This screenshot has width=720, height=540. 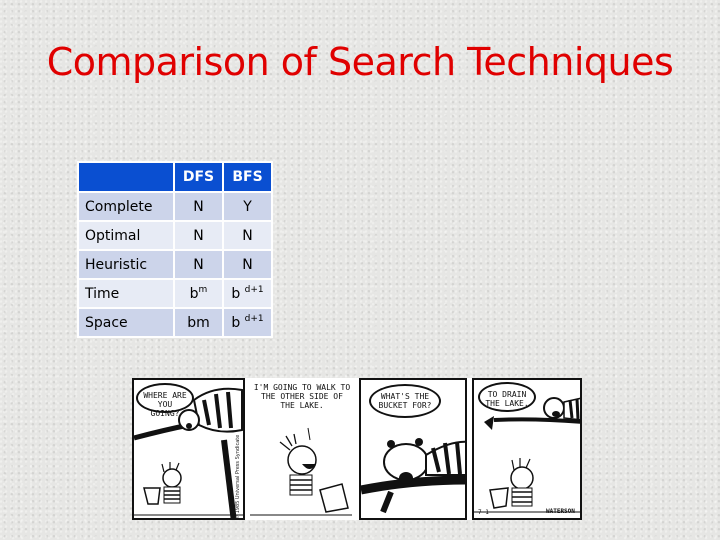 I want to click on row-label: Time, so click(x=126, y=293).